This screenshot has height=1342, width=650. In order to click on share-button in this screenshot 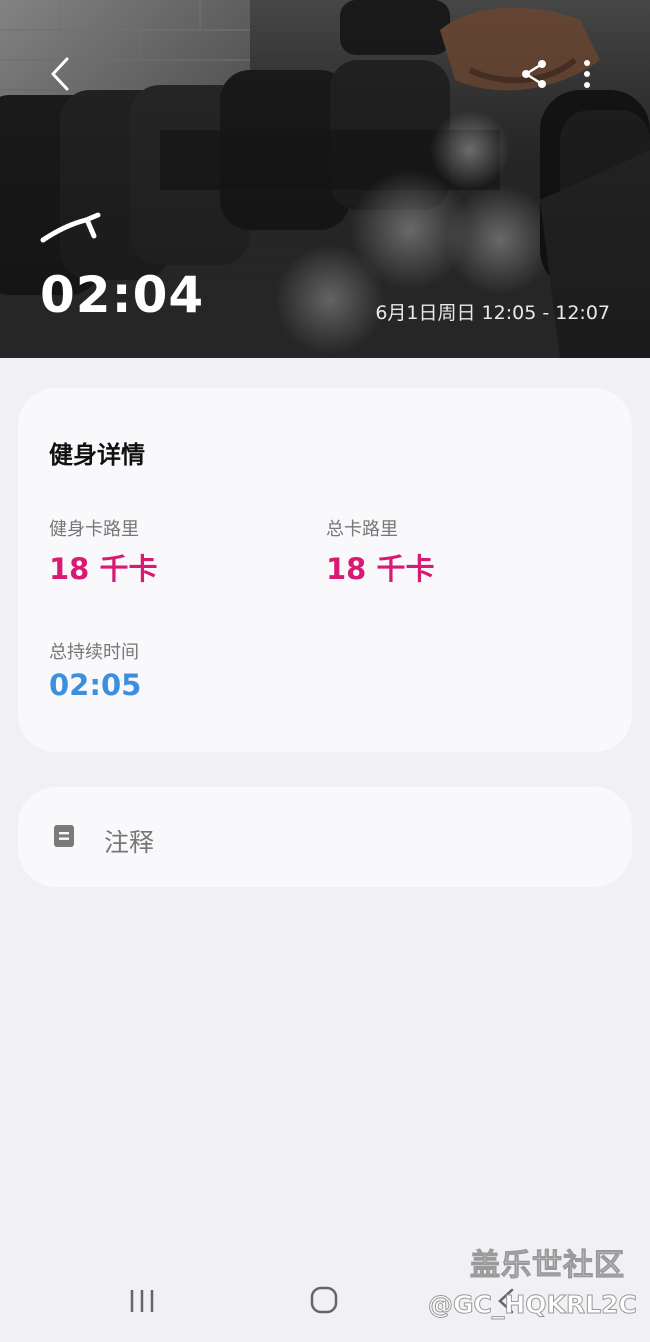, I will do `click(534, 74)`.